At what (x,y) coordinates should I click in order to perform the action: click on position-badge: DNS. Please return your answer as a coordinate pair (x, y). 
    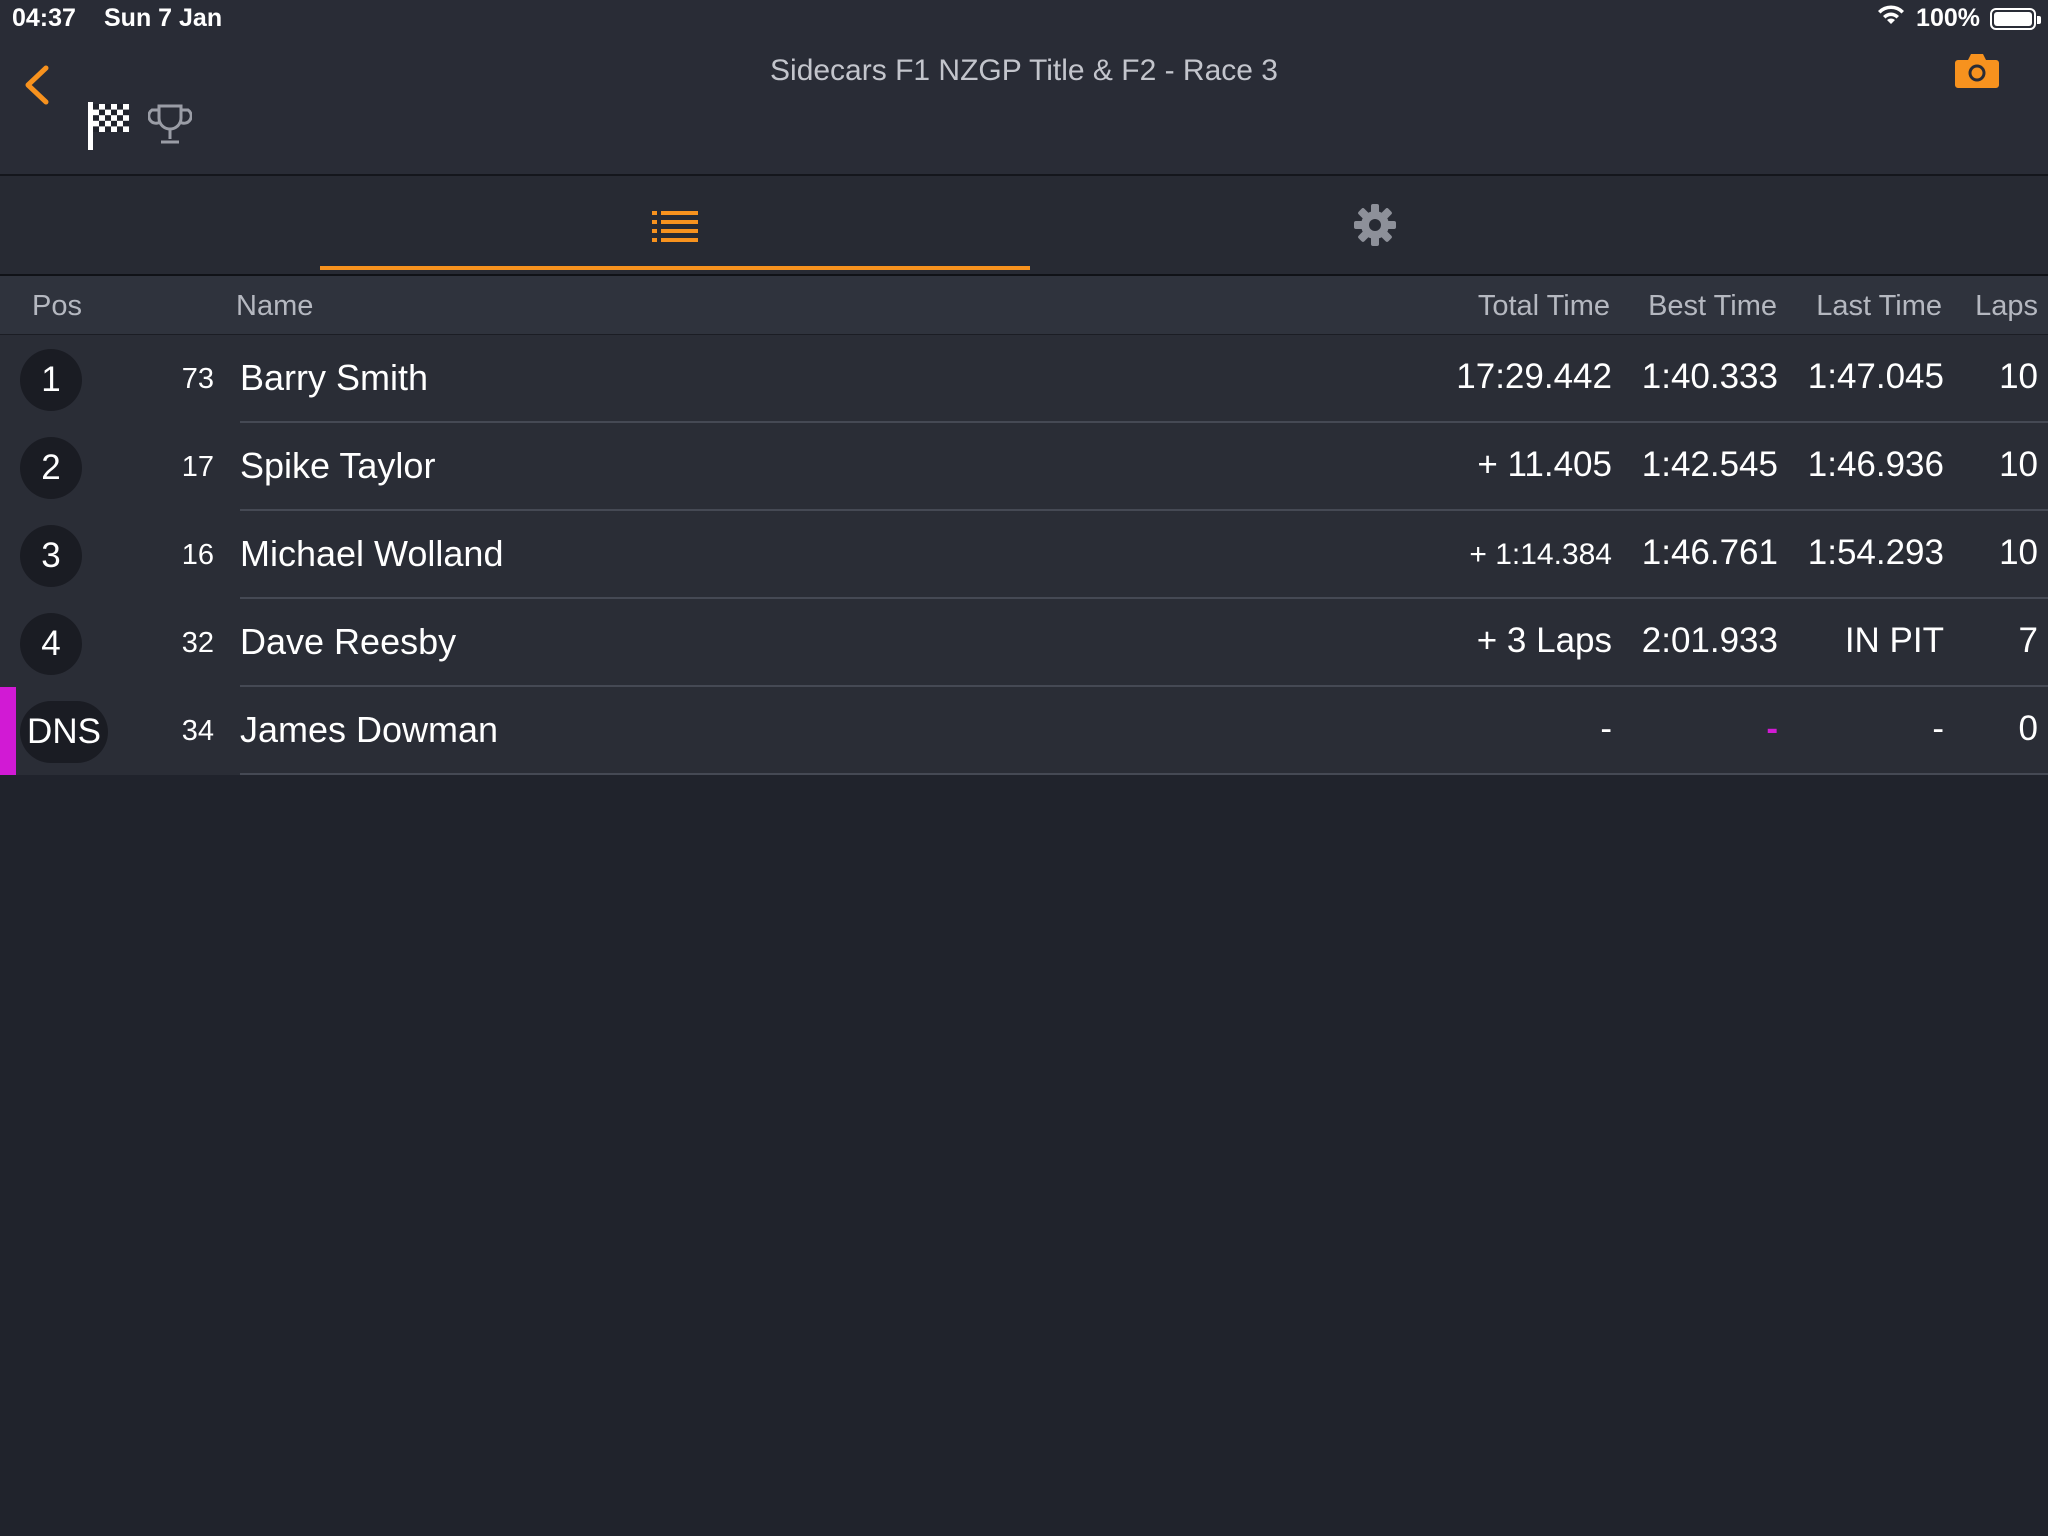
    Looking at the image, I should click on (64, 732).